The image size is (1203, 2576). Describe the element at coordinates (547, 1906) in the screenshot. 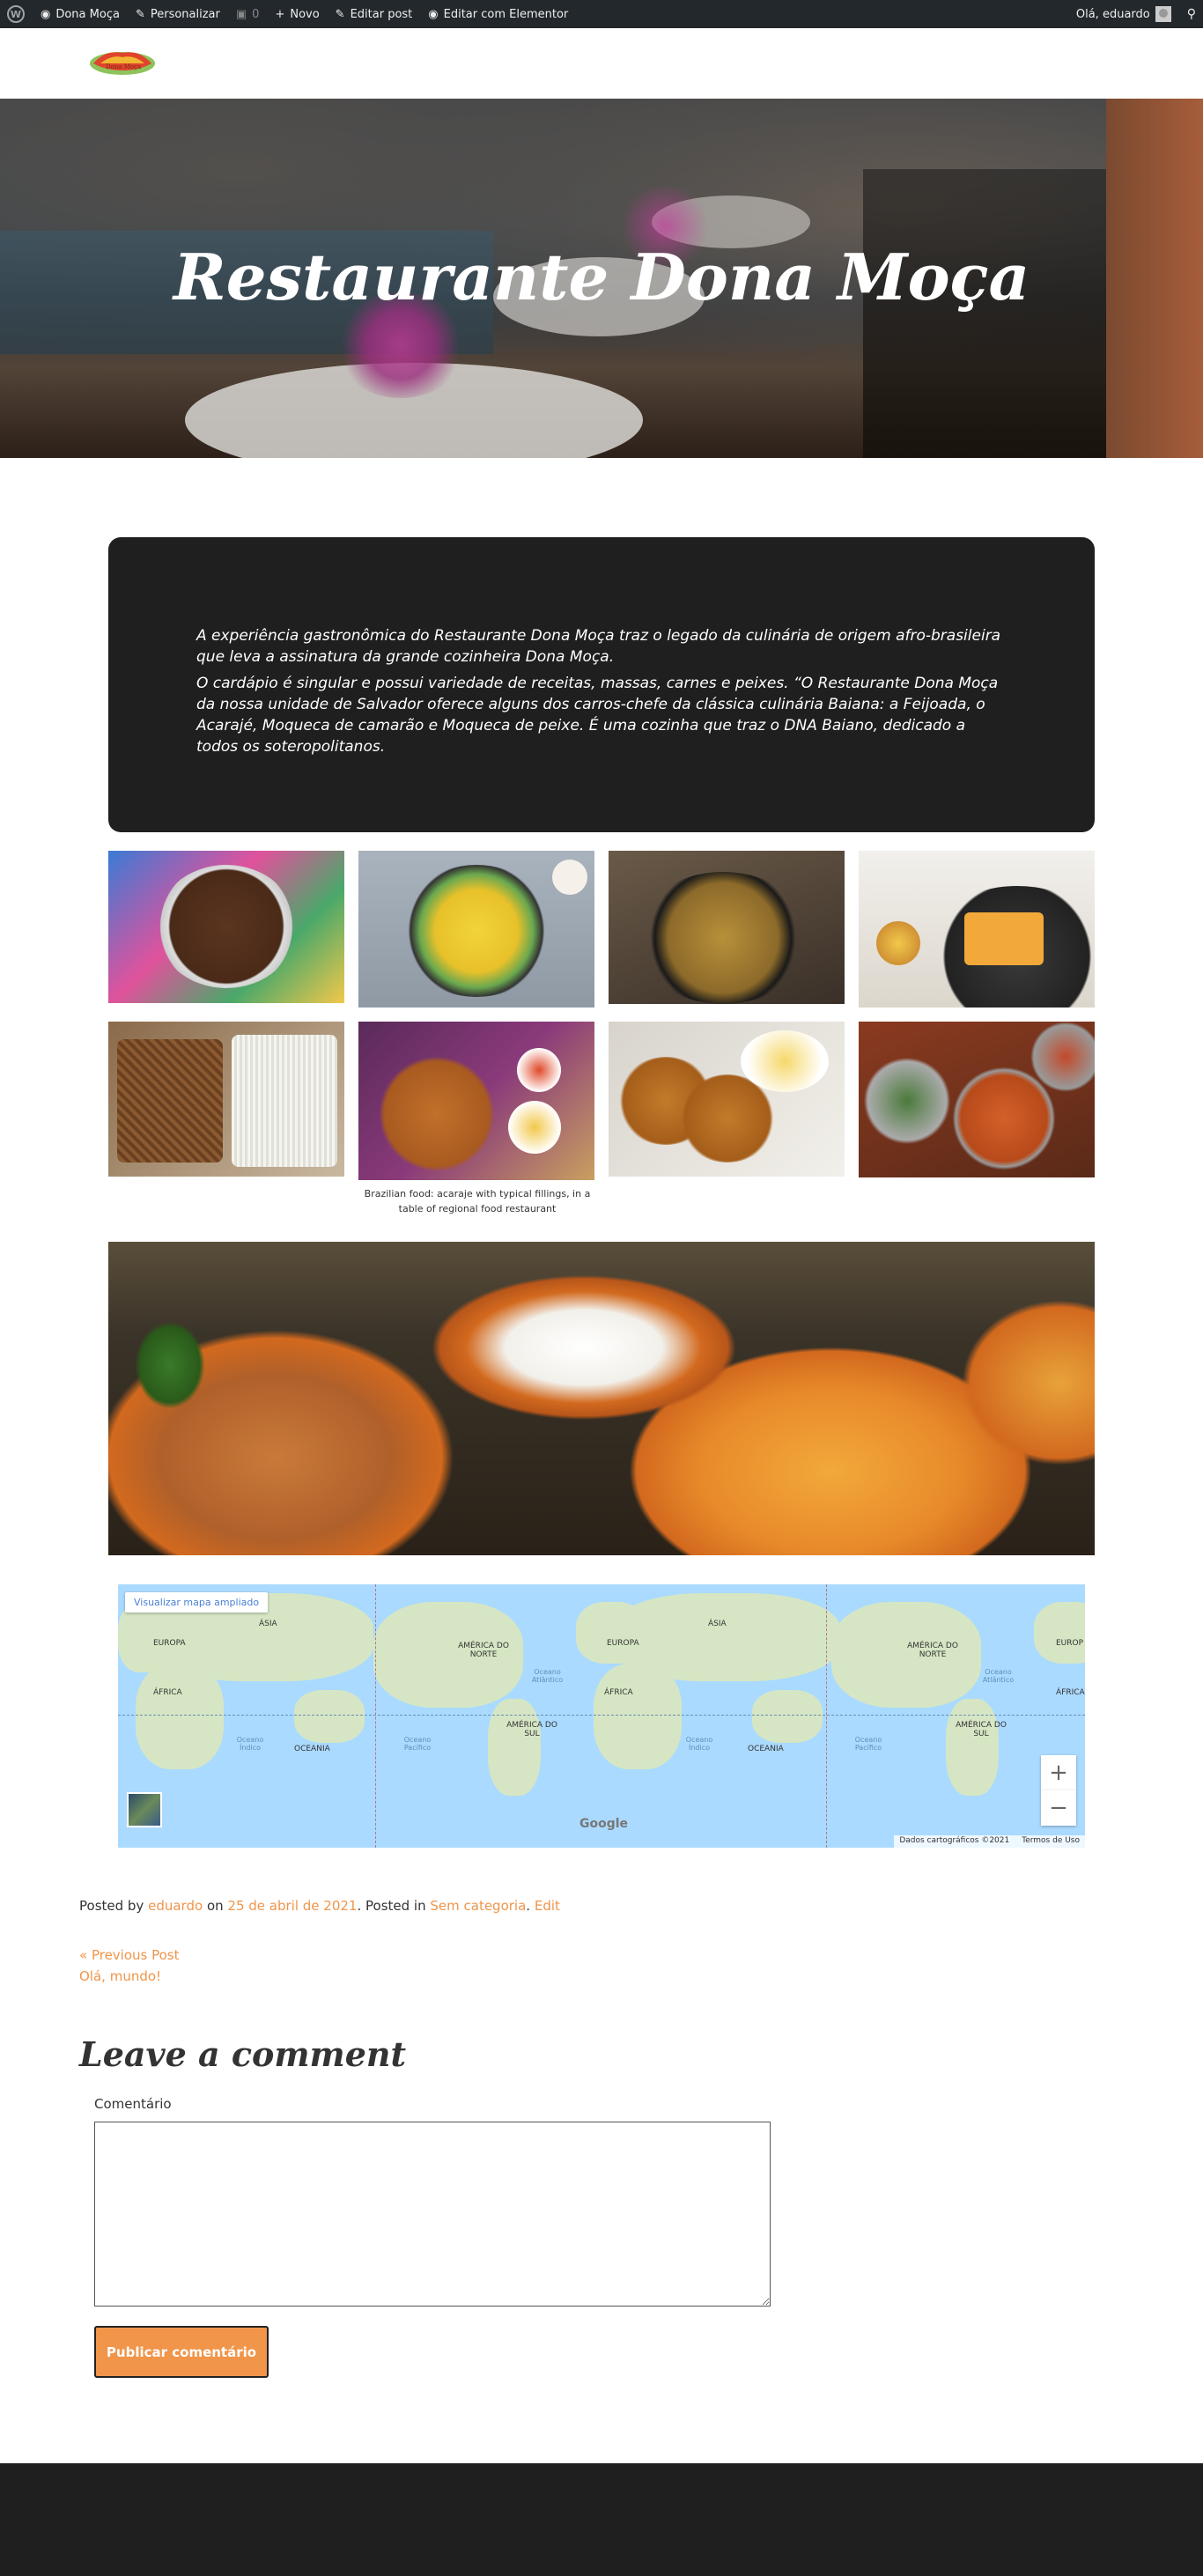

I see `edit-link: Edit` at that location.